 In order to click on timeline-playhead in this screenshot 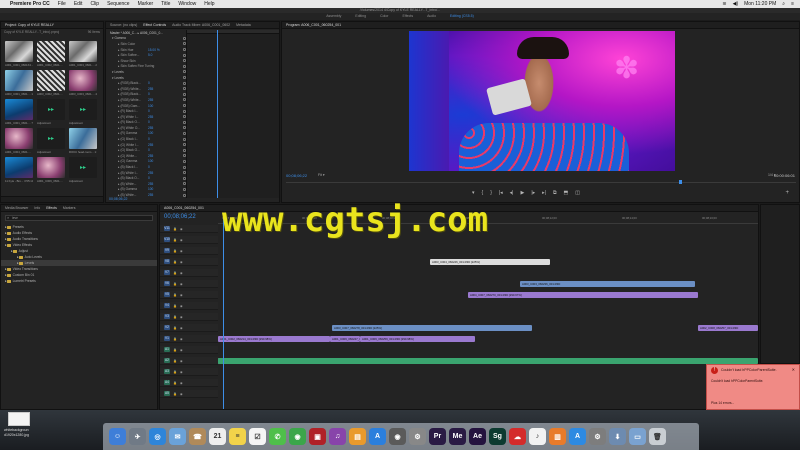, I will do `click(223, 311)`.